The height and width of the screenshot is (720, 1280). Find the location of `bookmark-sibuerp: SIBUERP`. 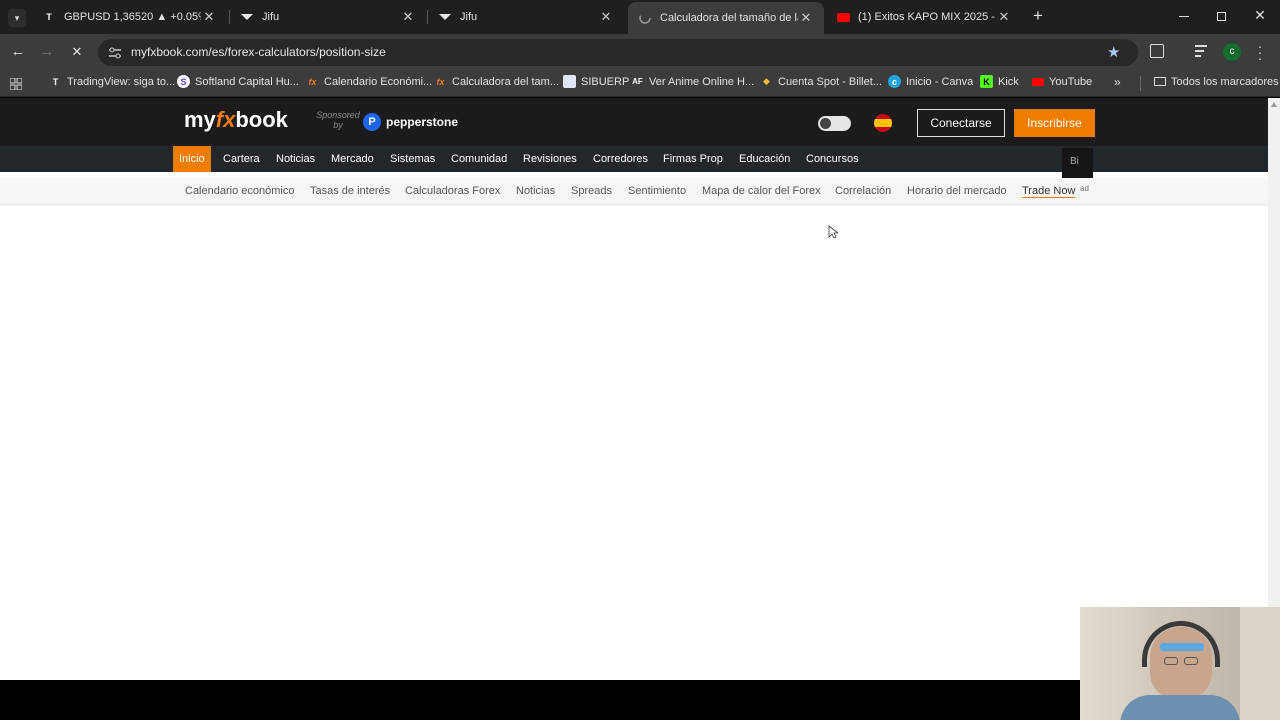

bookmark-sibuerp: SIBUERP is located at coordinates (596, 81).